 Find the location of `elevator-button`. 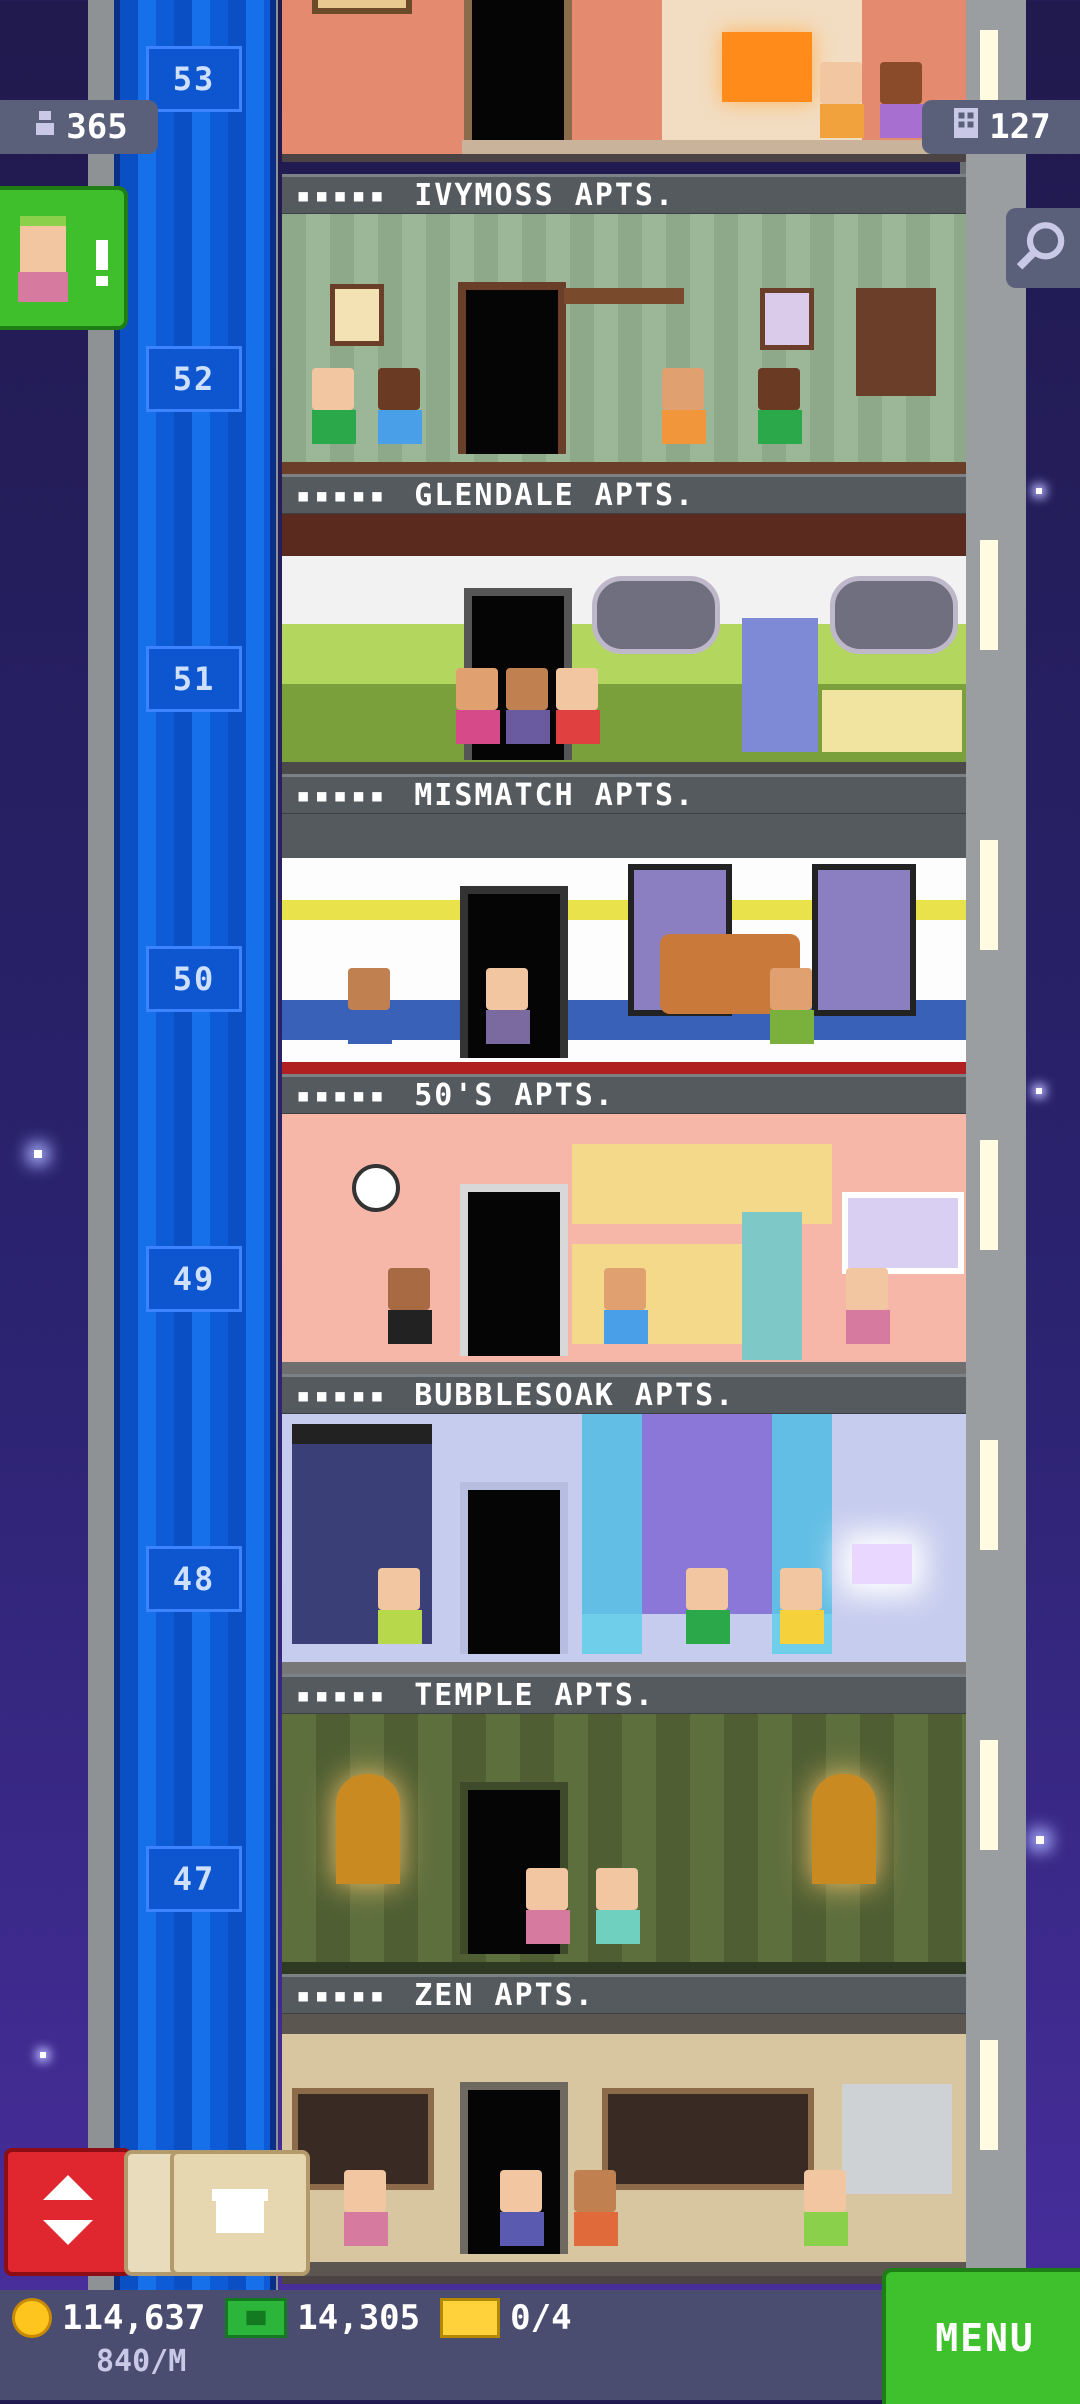

elevator-button is located at coordinates (68, 2212).